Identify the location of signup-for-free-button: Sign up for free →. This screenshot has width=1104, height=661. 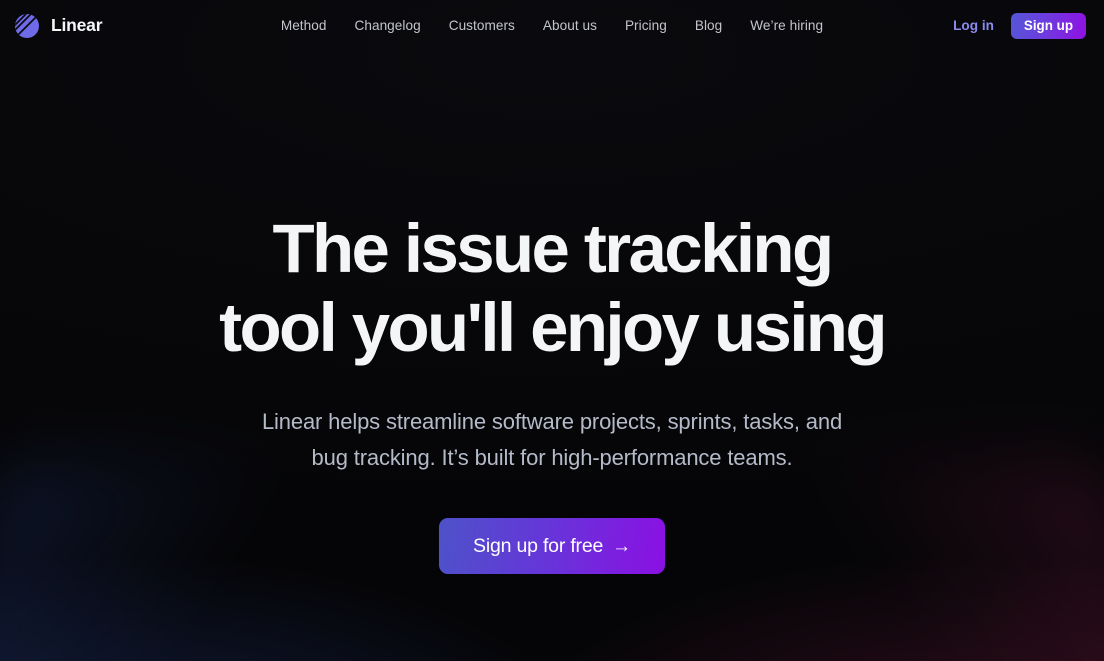
(552, 546).